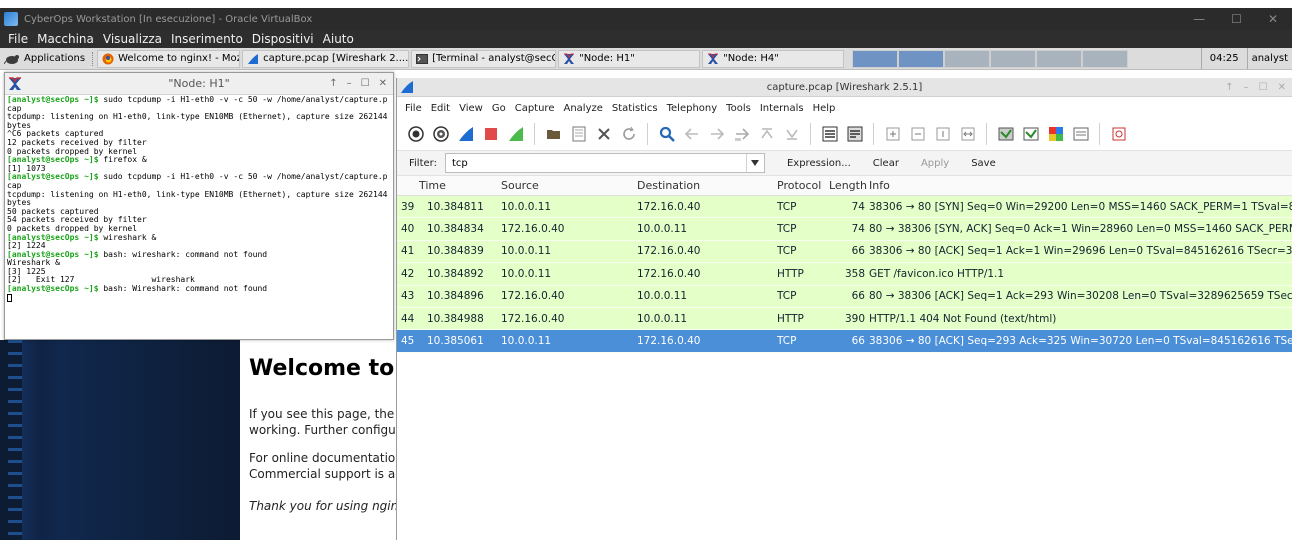  Describe the element at coordinates (465, 134) in the screenshot. I see `start-capture-button` at that location.